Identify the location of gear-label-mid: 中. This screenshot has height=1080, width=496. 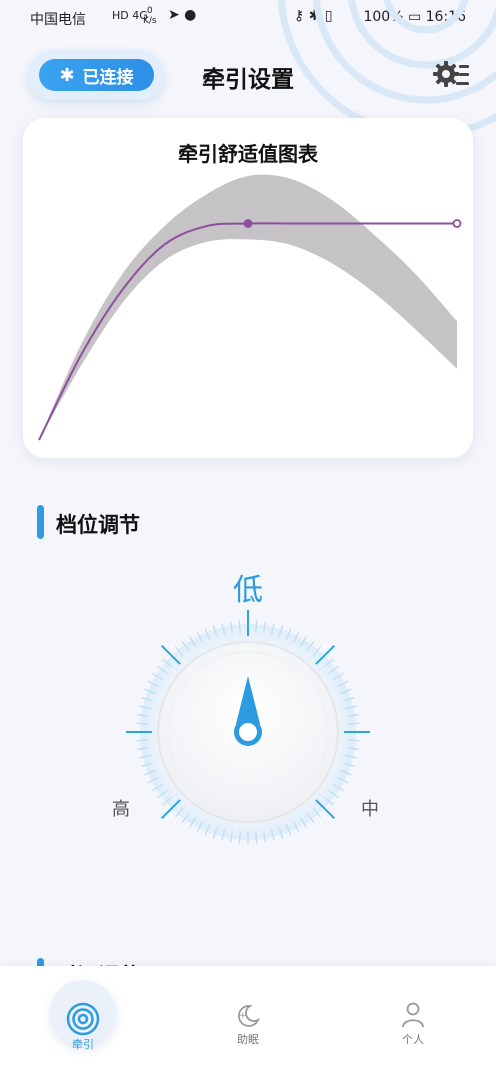
(370, 808).